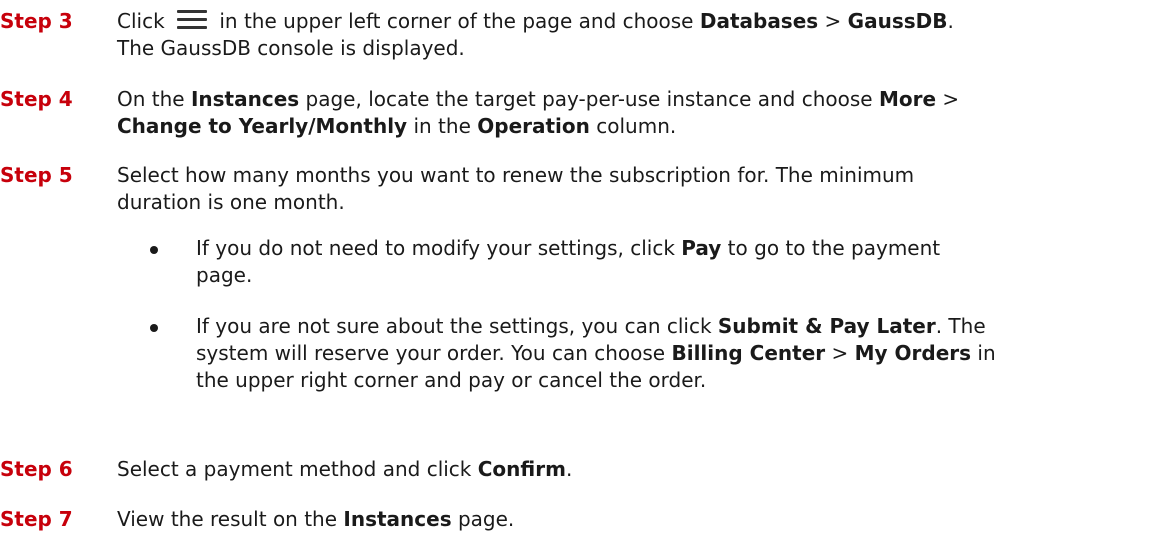 This screenshot has width=1168, height=546. What do you see at coordinates (192, 19) in the screenshot?
I see `hamburger-menu-icon` at bounding box center [192, 19].